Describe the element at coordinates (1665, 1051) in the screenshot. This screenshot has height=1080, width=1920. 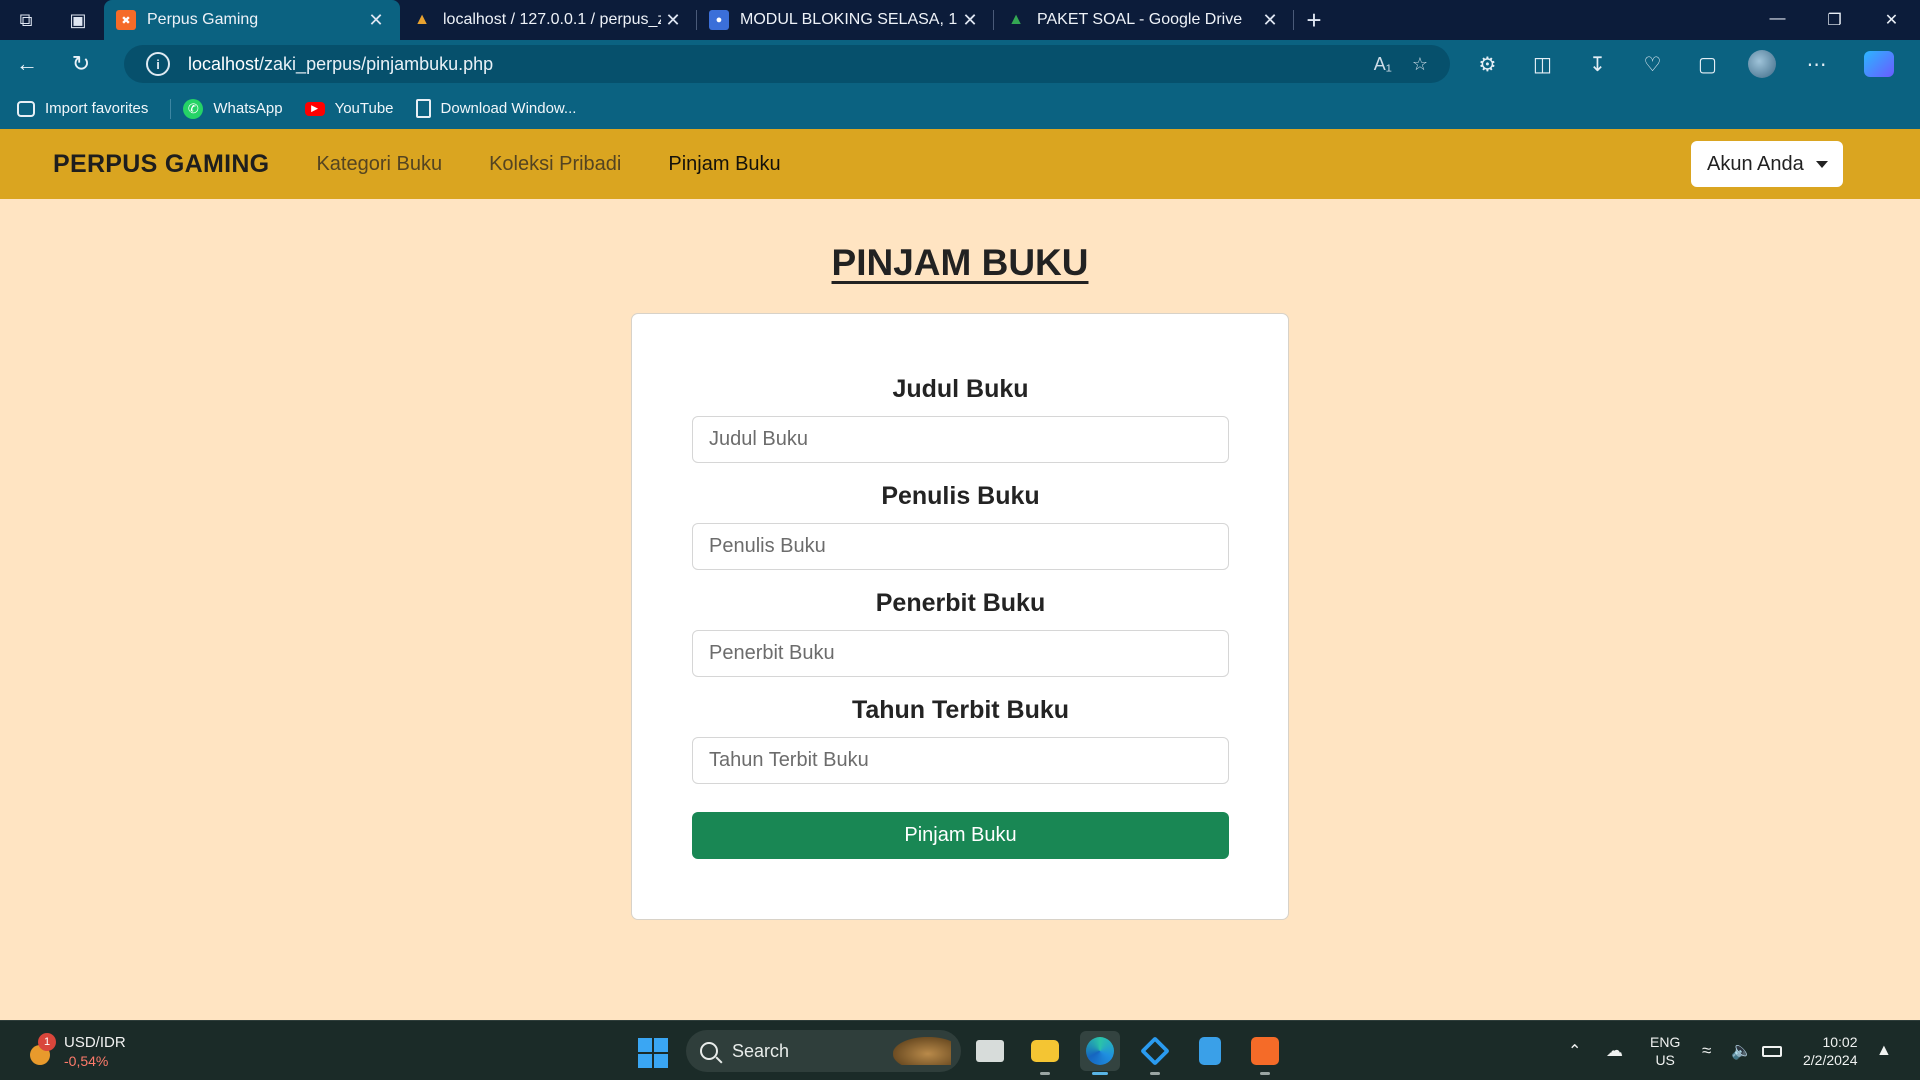
I see `input-language: ENG US` at that location.